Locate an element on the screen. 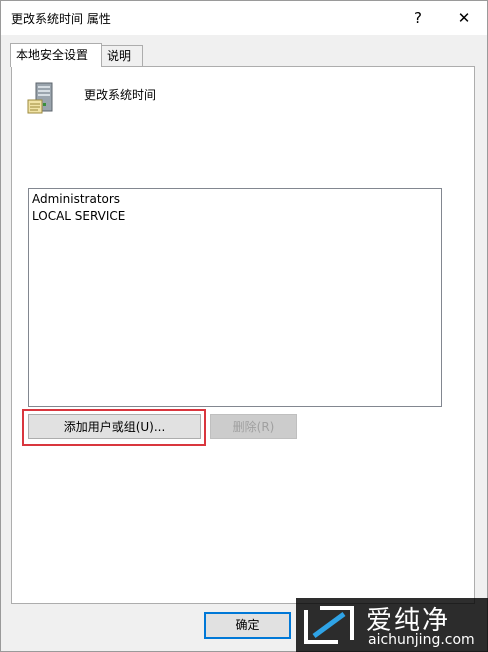  tab-explain: 说明 is located at coordinates (122, 55).